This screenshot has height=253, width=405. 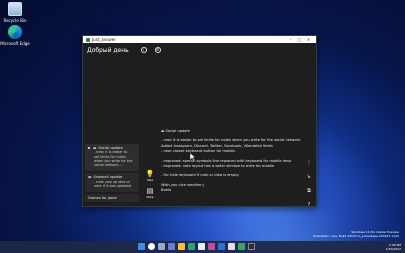 I want to click on settings-icon: ⚙, so click(x=157, y=50).